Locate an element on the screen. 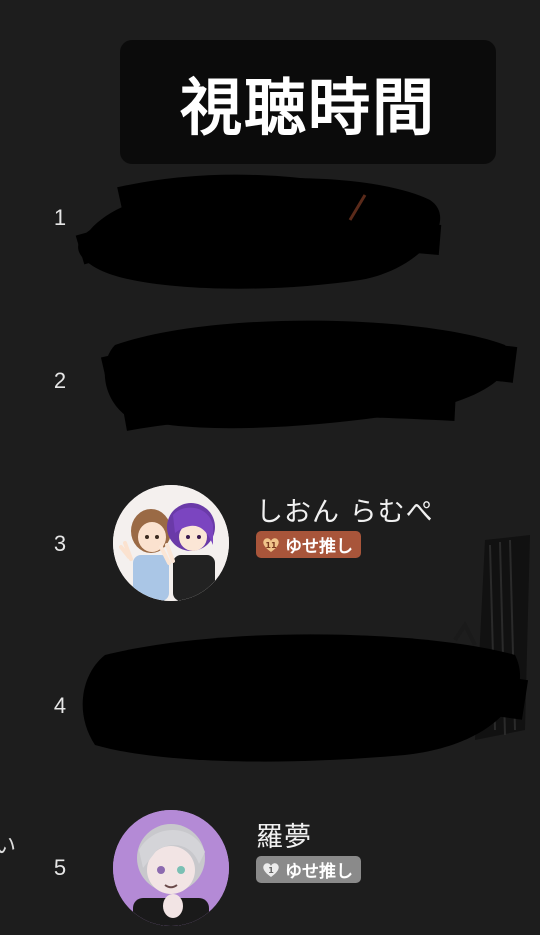 This screenshot has width=540, height=935. rank-number: 3 is located at coordinates (60, 543).